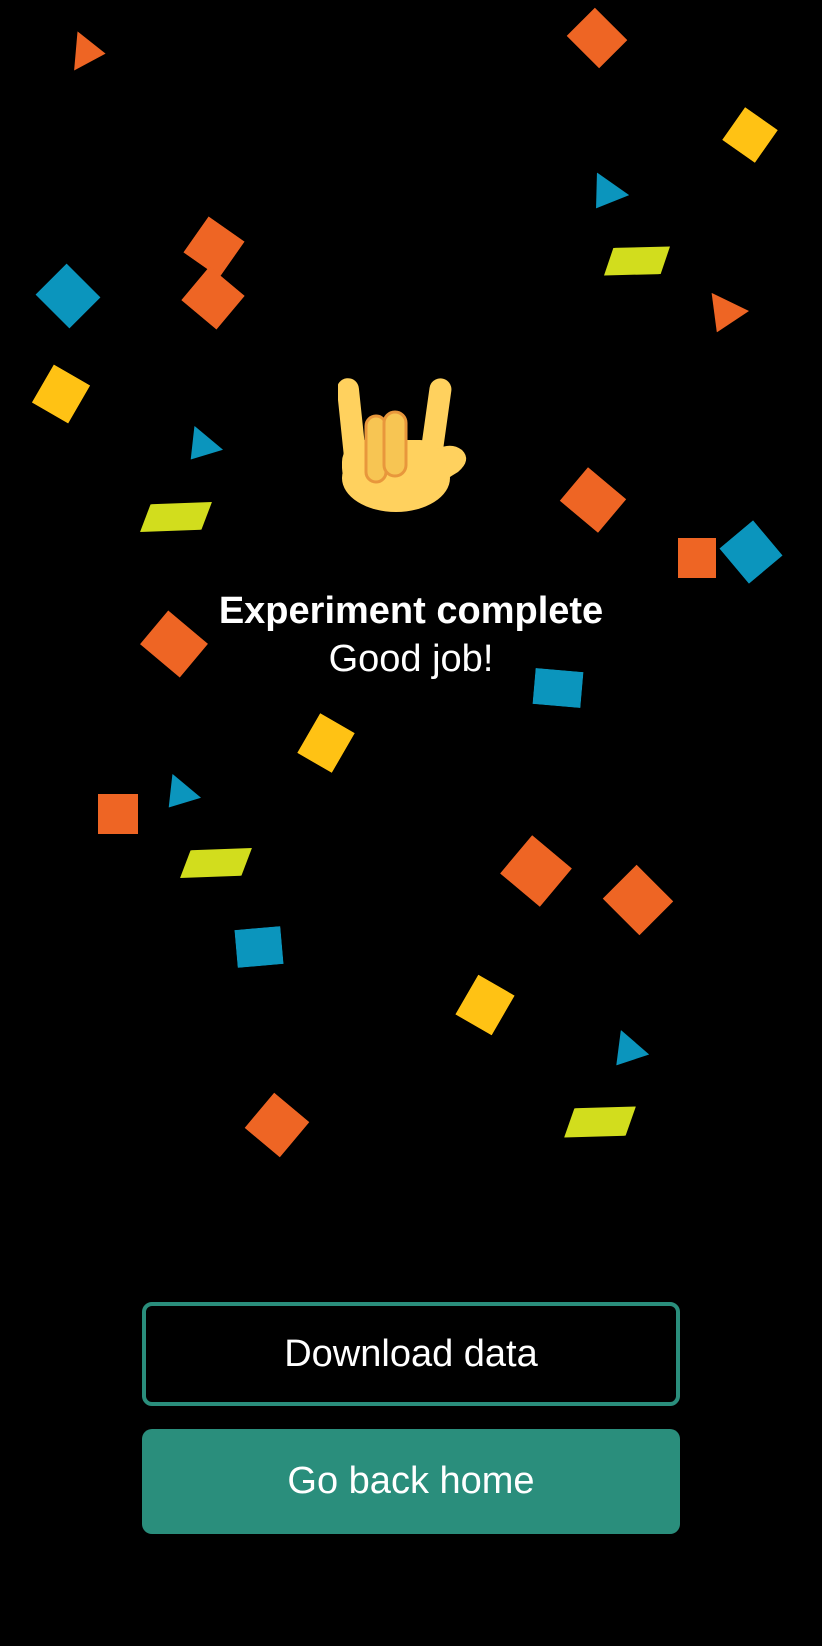  Describe the element at coordinates (402, 445) in the screenshot. I see `sign-of-the-horns-hand-icon` at that location.